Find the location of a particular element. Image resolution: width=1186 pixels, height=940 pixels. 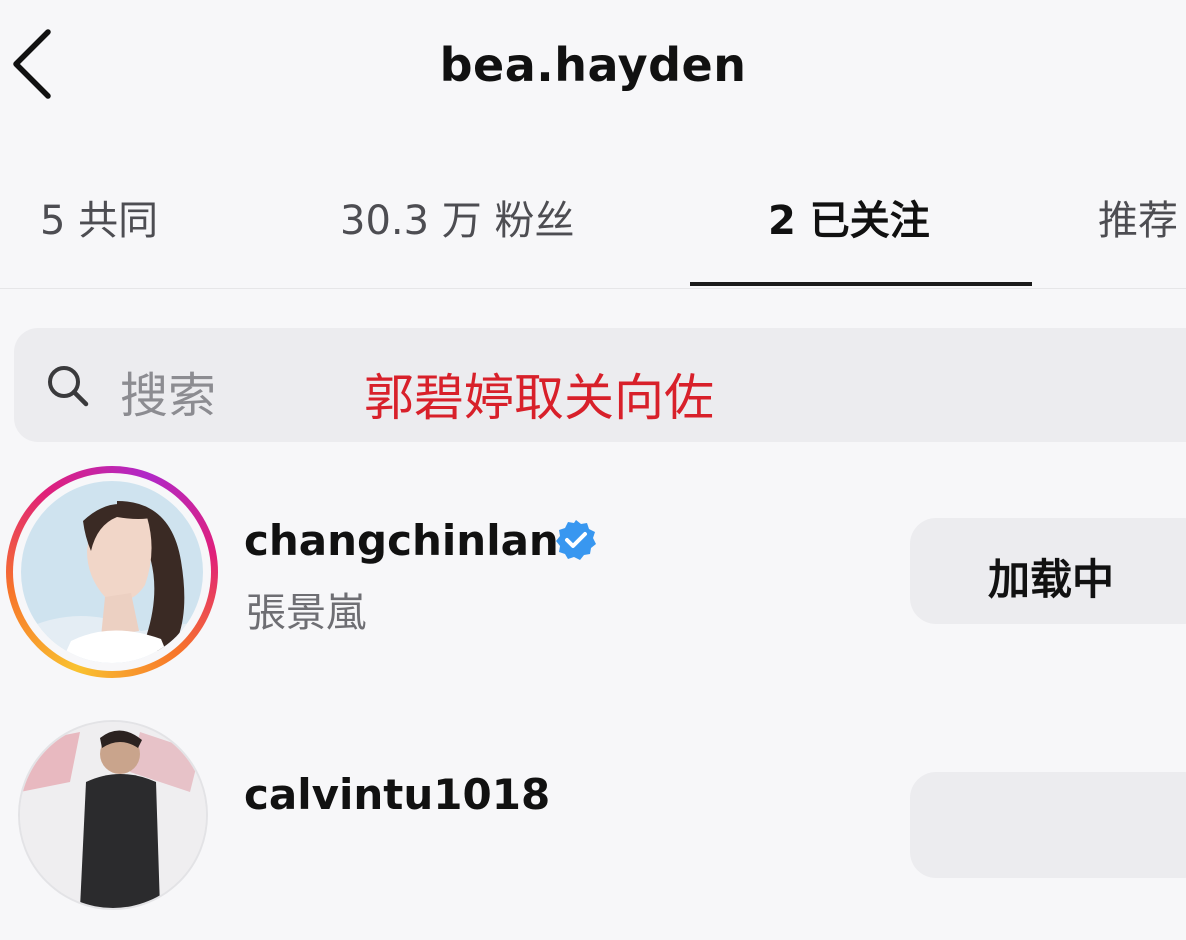

tab-bar: 5 共同 30.3 万 粉丝 2 已关注 推荐 is located at coordinates (593, 224).